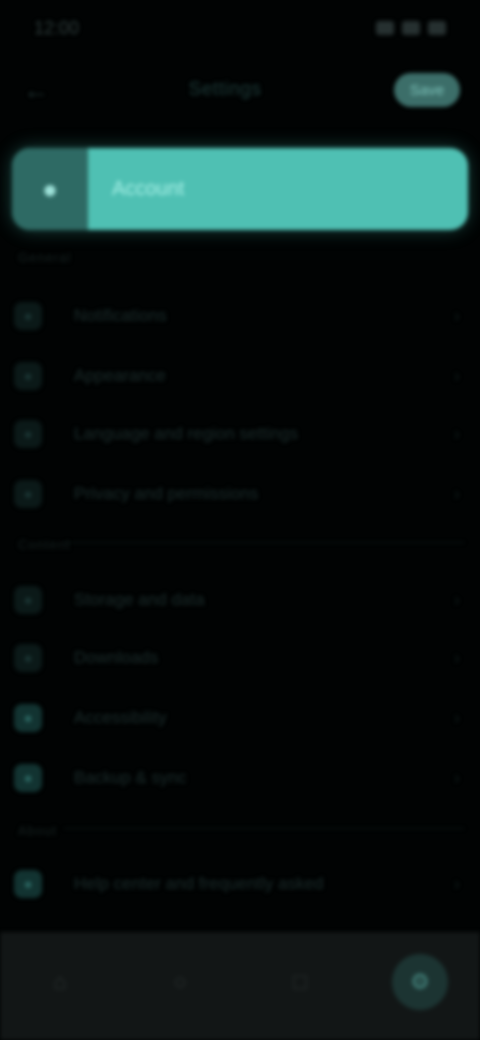 This screenshot has width=480, height=1040. I want to click on settings-item-label: Storage and data, so click(139, 599).